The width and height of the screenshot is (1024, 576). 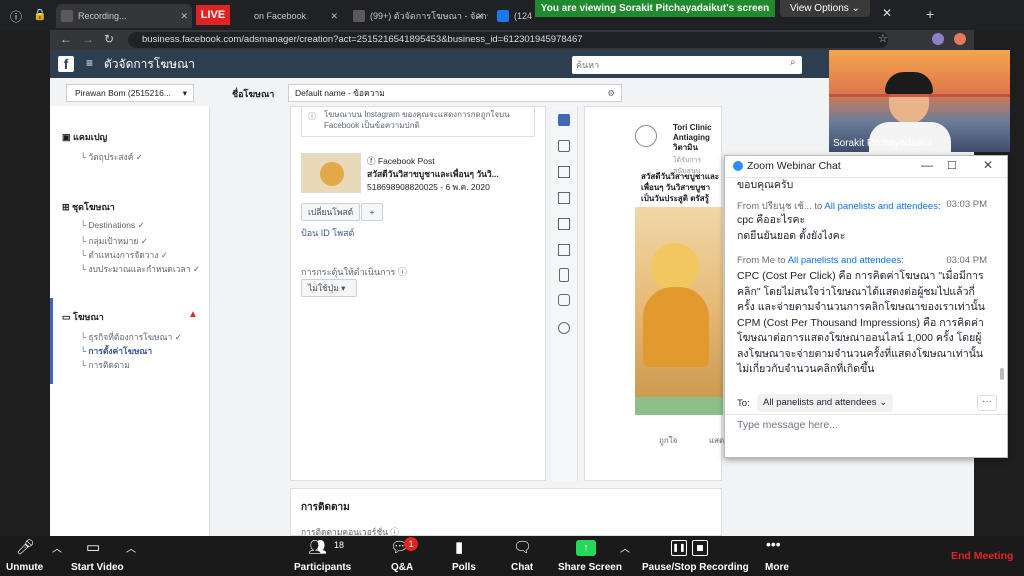 What do you see at coordinates (679, 548) in the screenshot?
I see `pause-icon: ❚❚` at bounding box center [679, 548].